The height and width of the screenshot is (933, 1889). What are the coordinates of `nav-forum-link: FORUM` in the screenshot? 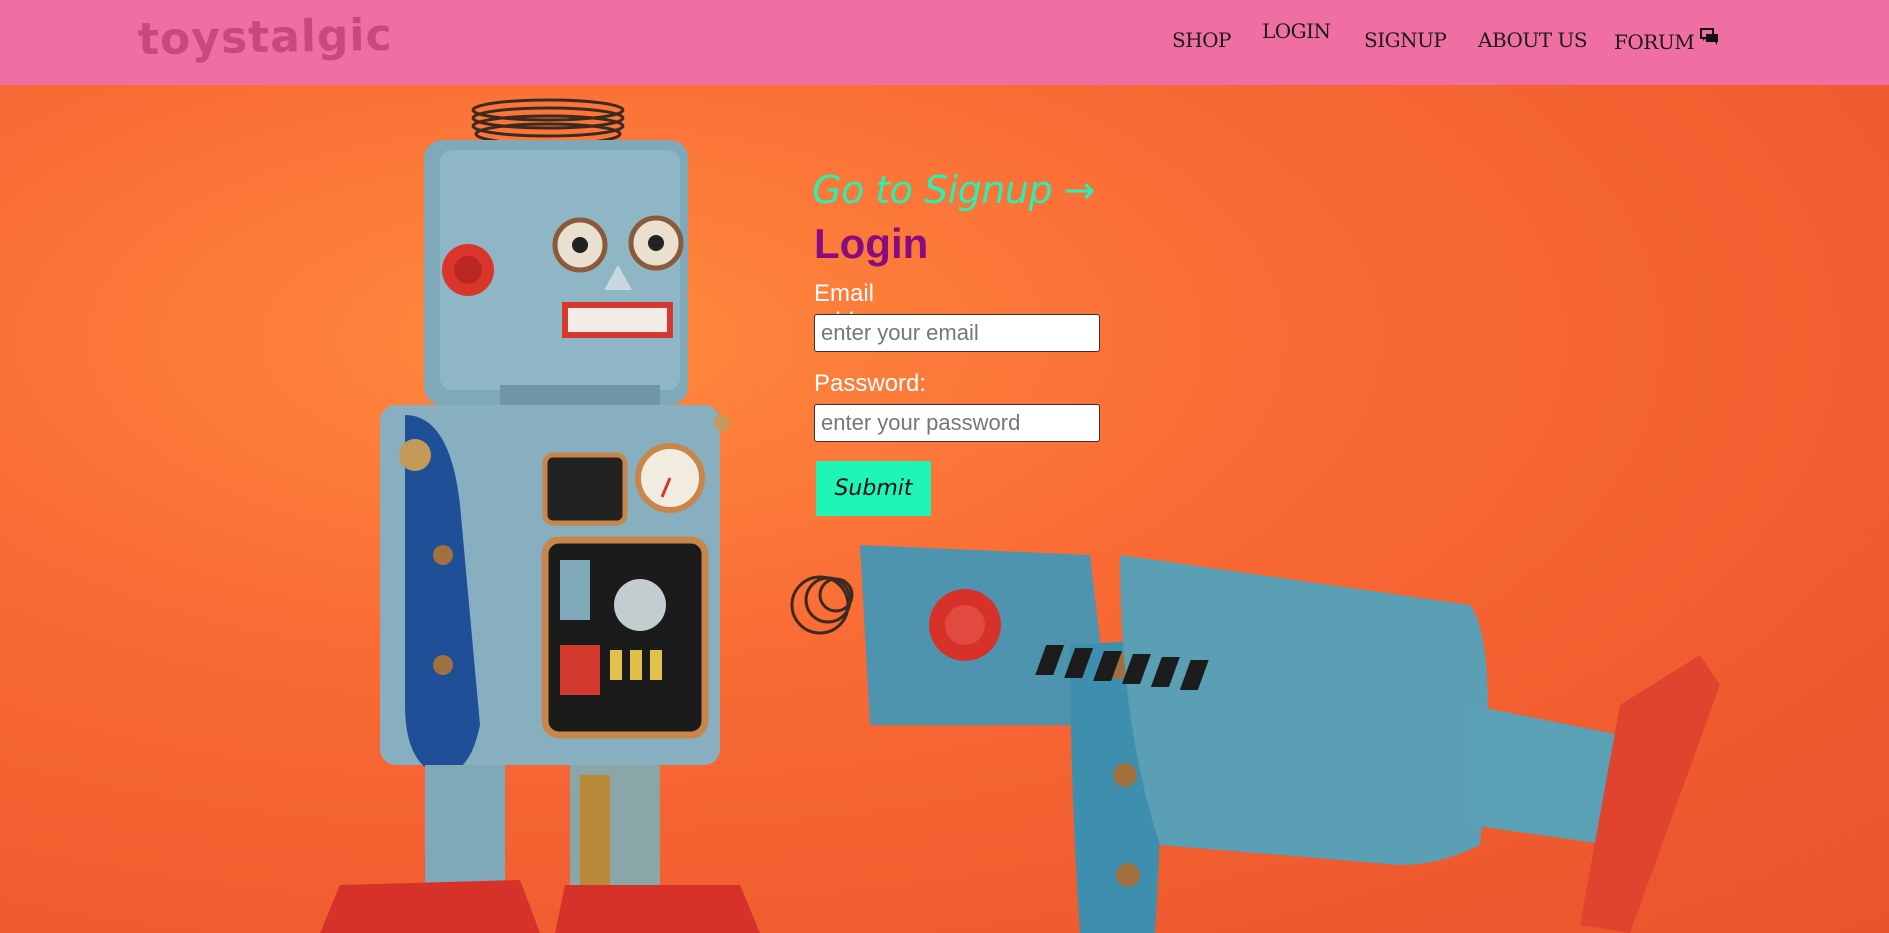 It's located at (1667, 41).